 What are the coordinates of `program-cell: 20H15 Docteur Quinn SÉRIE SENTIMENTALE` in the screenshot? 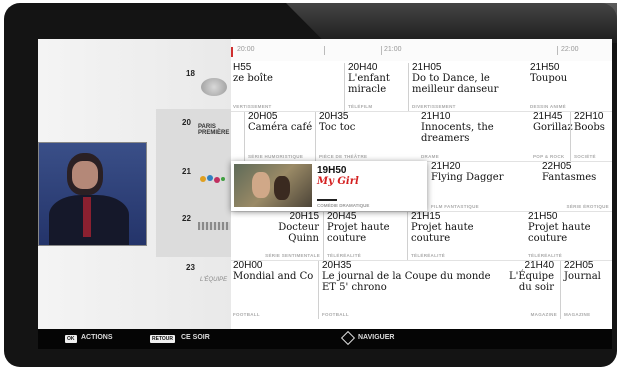 It's located at (293, 236).